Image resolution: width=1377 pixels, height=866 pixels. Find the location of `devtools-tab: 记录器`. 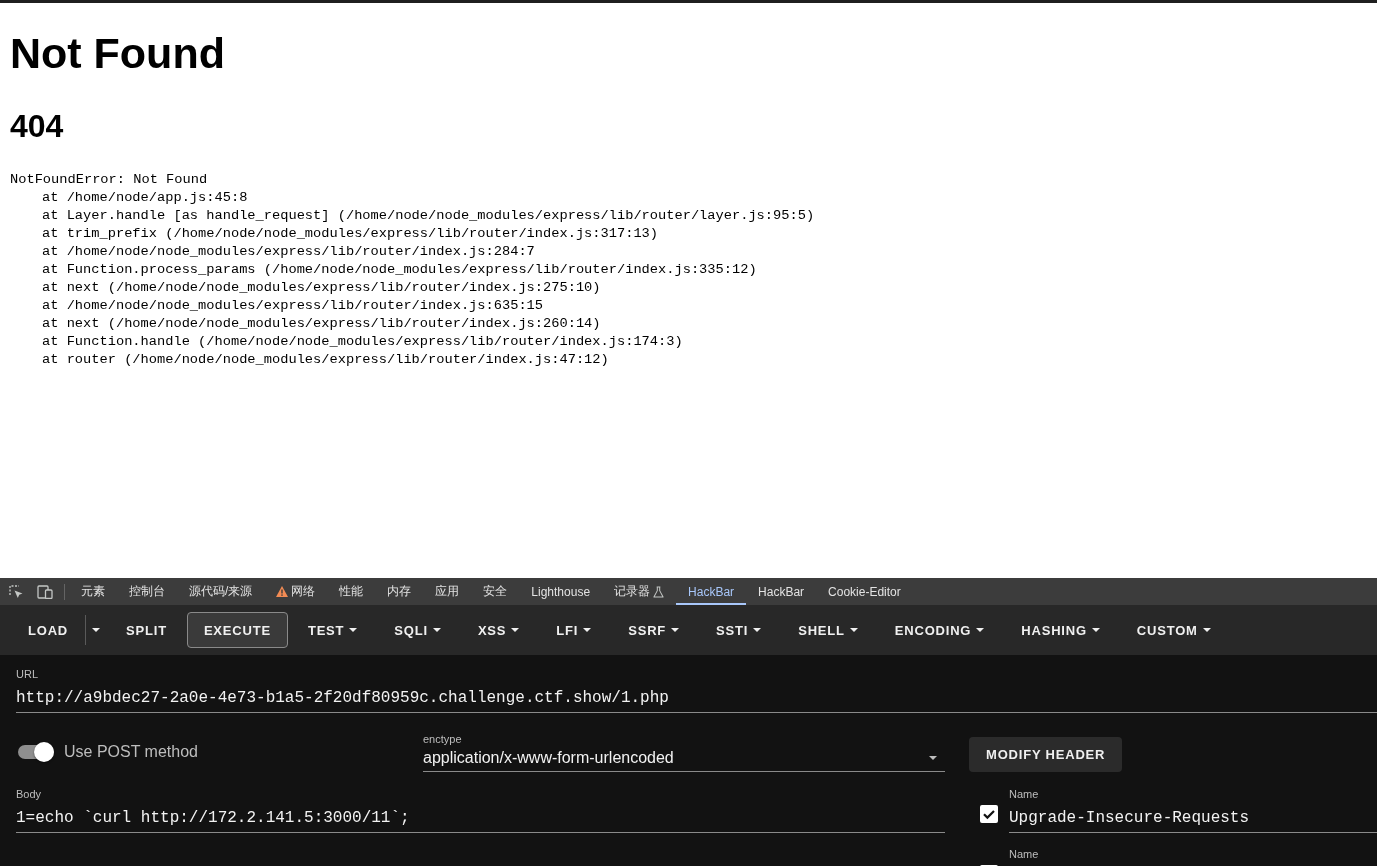

devtools-tab: 记录器 is located at coordinates (639, 591).